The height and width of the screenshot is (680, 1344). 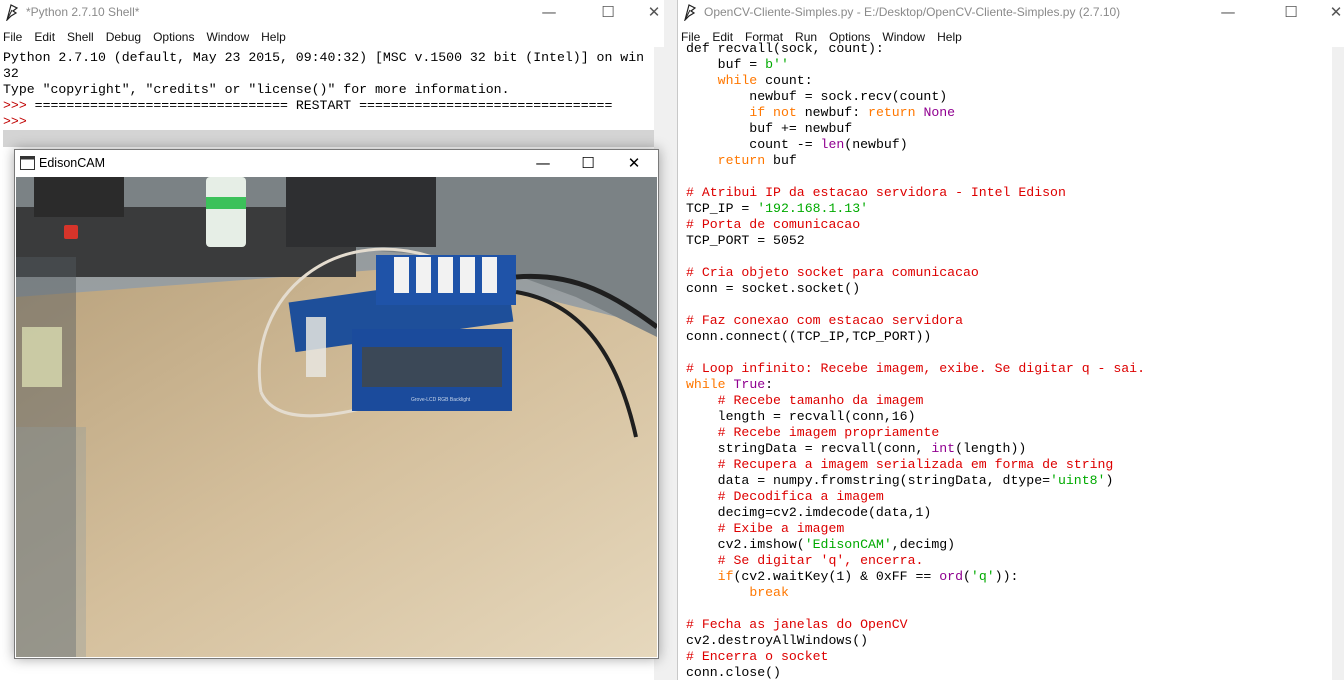 I want to click on code-text: )):, so click(x=1006, y=576).